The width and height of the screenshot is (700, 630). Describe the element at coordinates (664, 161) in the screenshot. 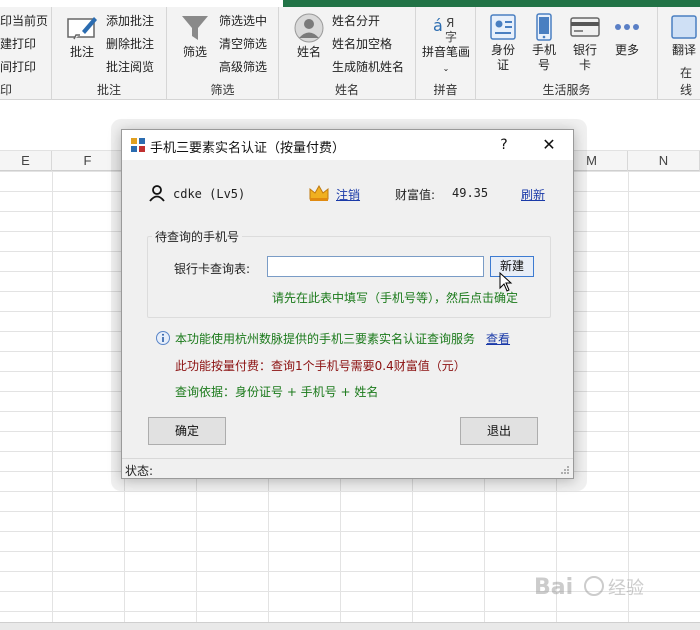

I see `column-header-n: N` at that location.